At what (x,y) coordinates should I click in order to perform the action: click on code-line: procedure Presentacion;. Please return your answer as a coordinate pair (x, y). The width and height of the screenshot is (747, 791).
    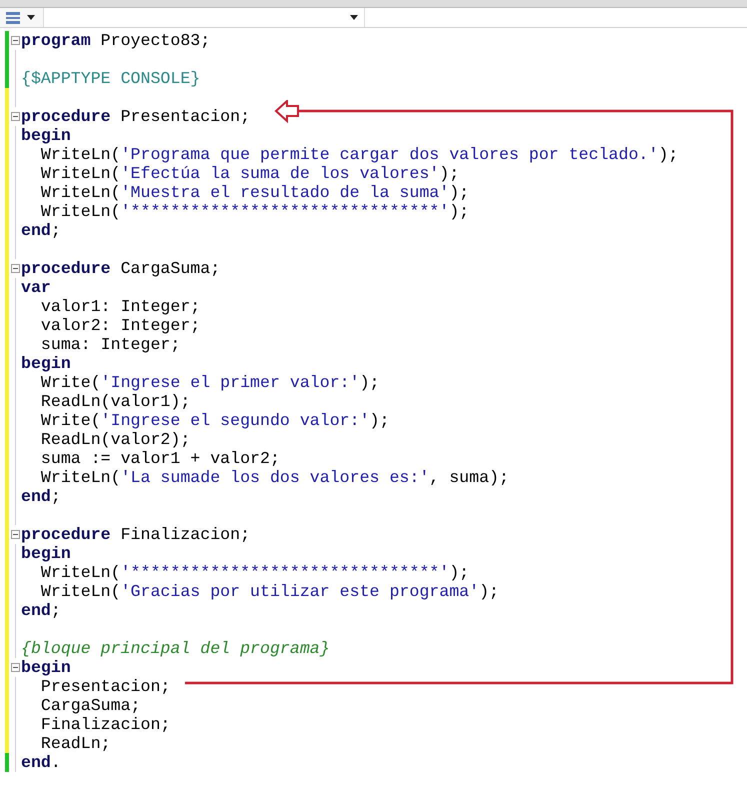
    Looking at the image, I should click on (135, 116).